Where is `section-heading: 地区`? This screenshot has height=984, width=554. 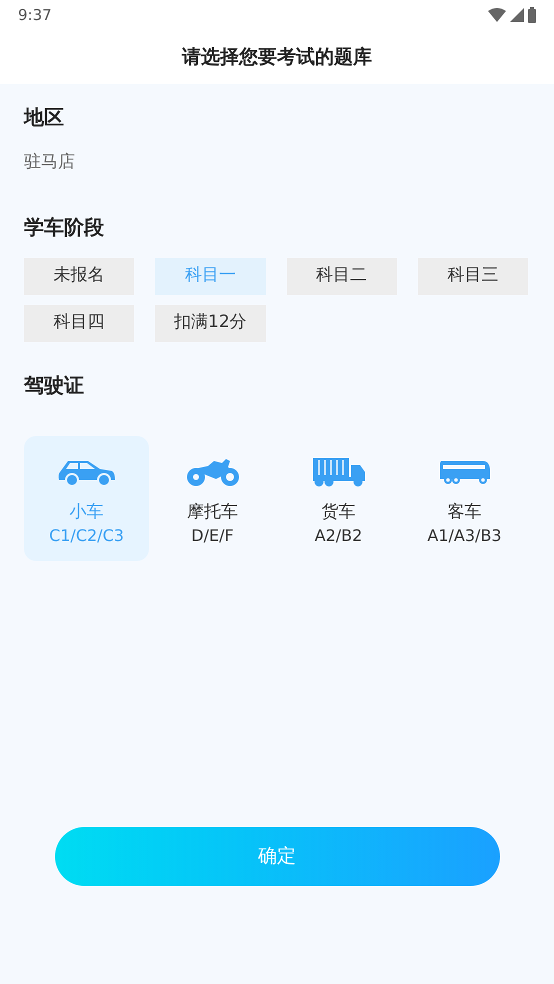 section-heading: 地区 is located at coordinates (44, 117).